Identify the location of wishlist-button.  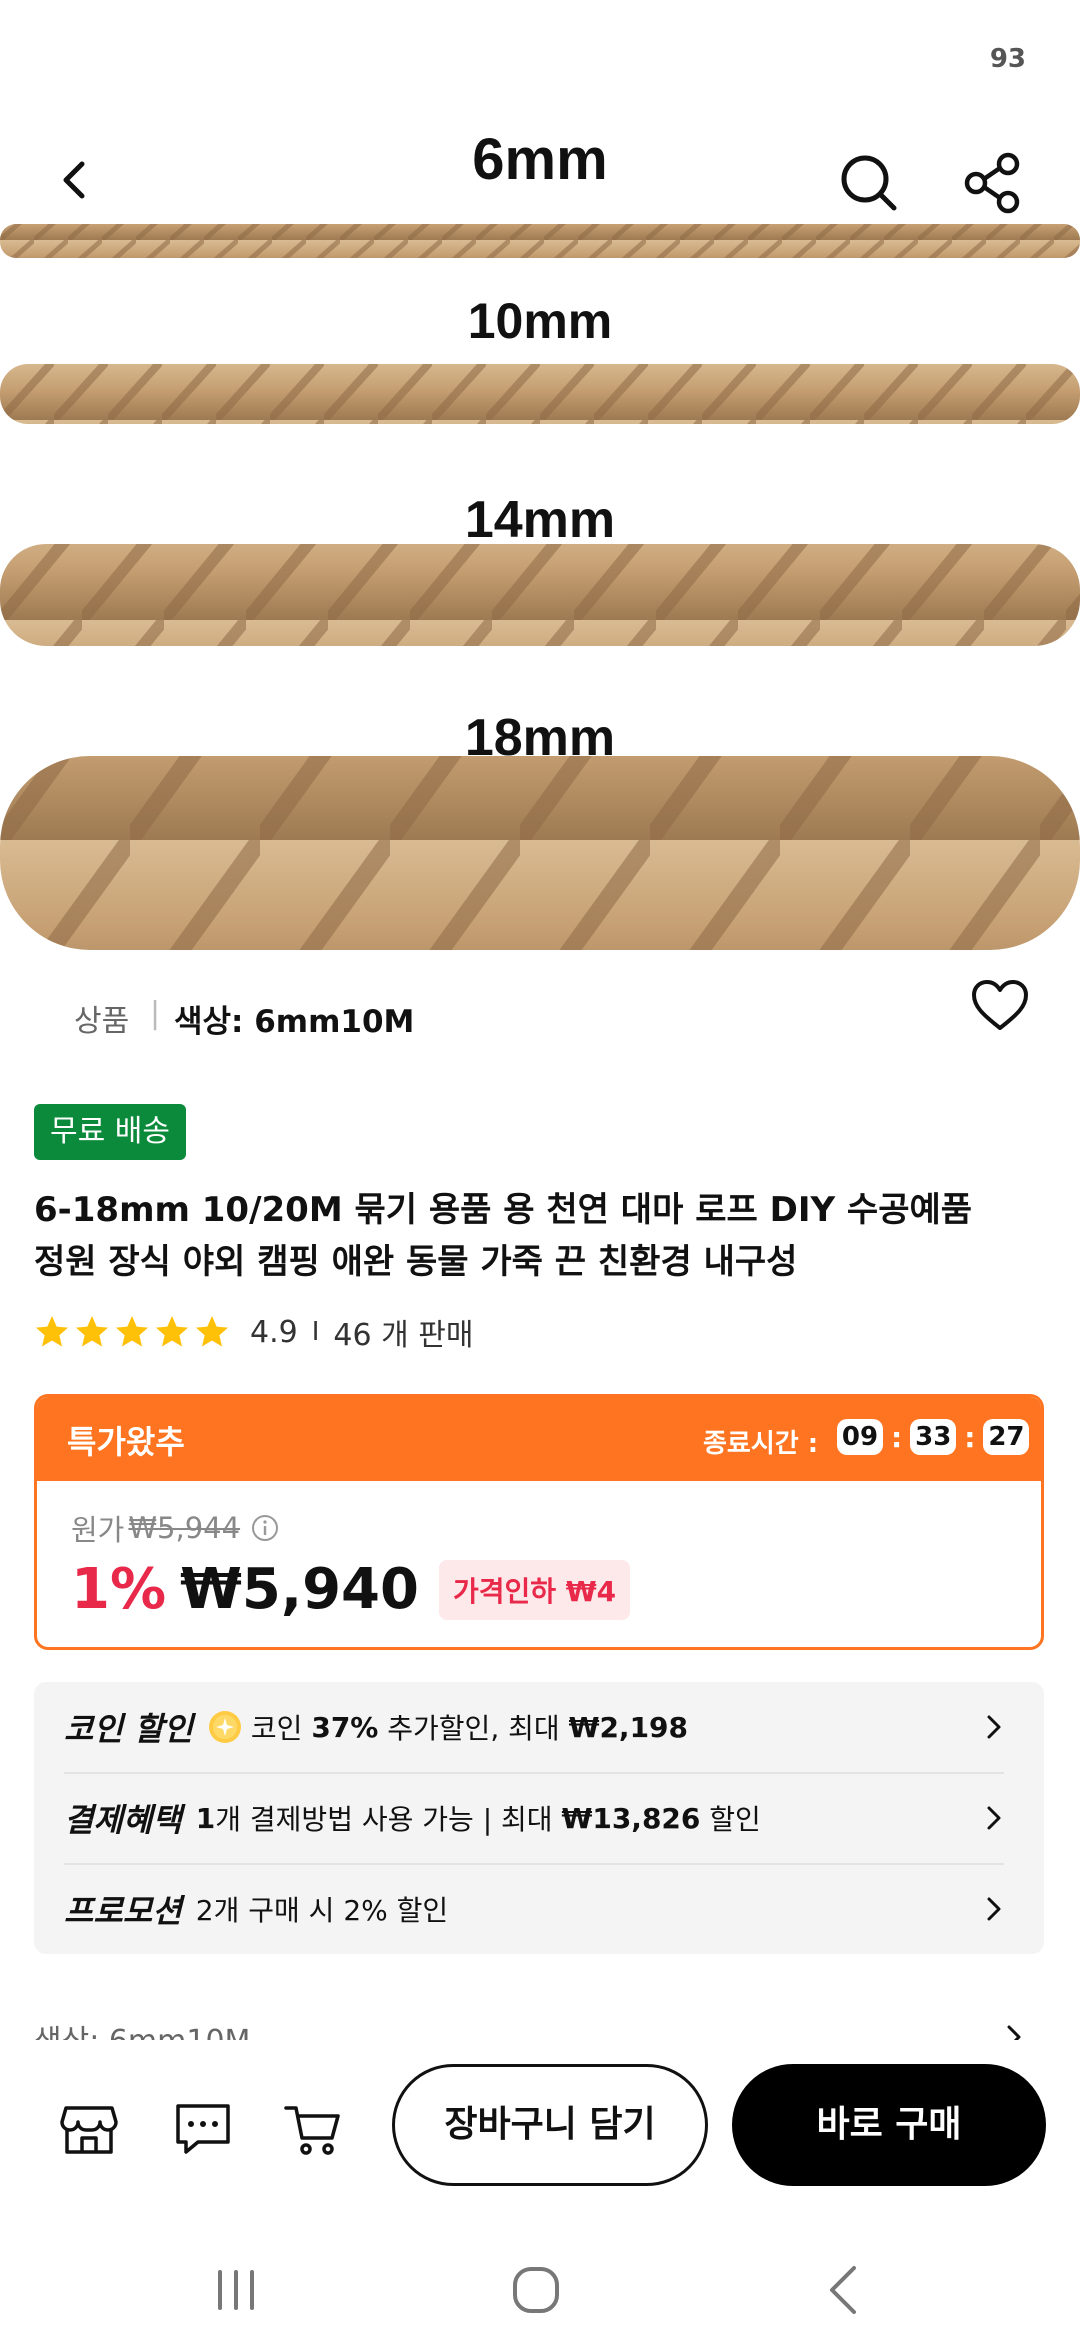
(1000, 1006).